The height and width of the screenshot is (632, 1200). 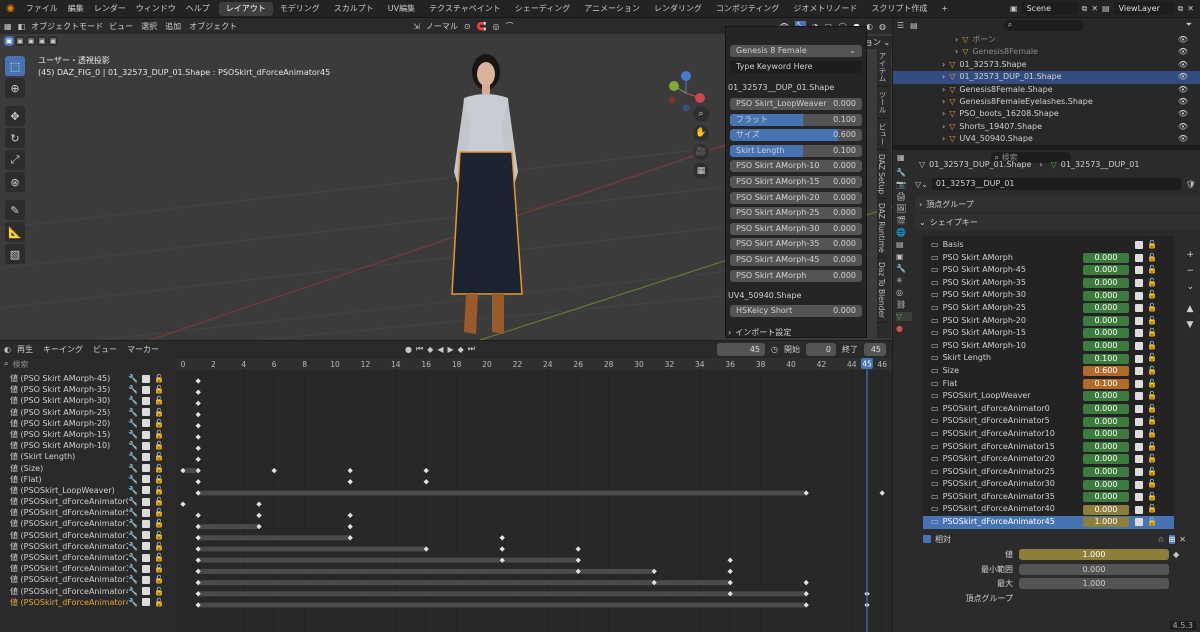 What do you see at coordinates (904, 172) in the screenshot?
I see `tool-tab-icon: 🔧` at bounding box center [904, 172].